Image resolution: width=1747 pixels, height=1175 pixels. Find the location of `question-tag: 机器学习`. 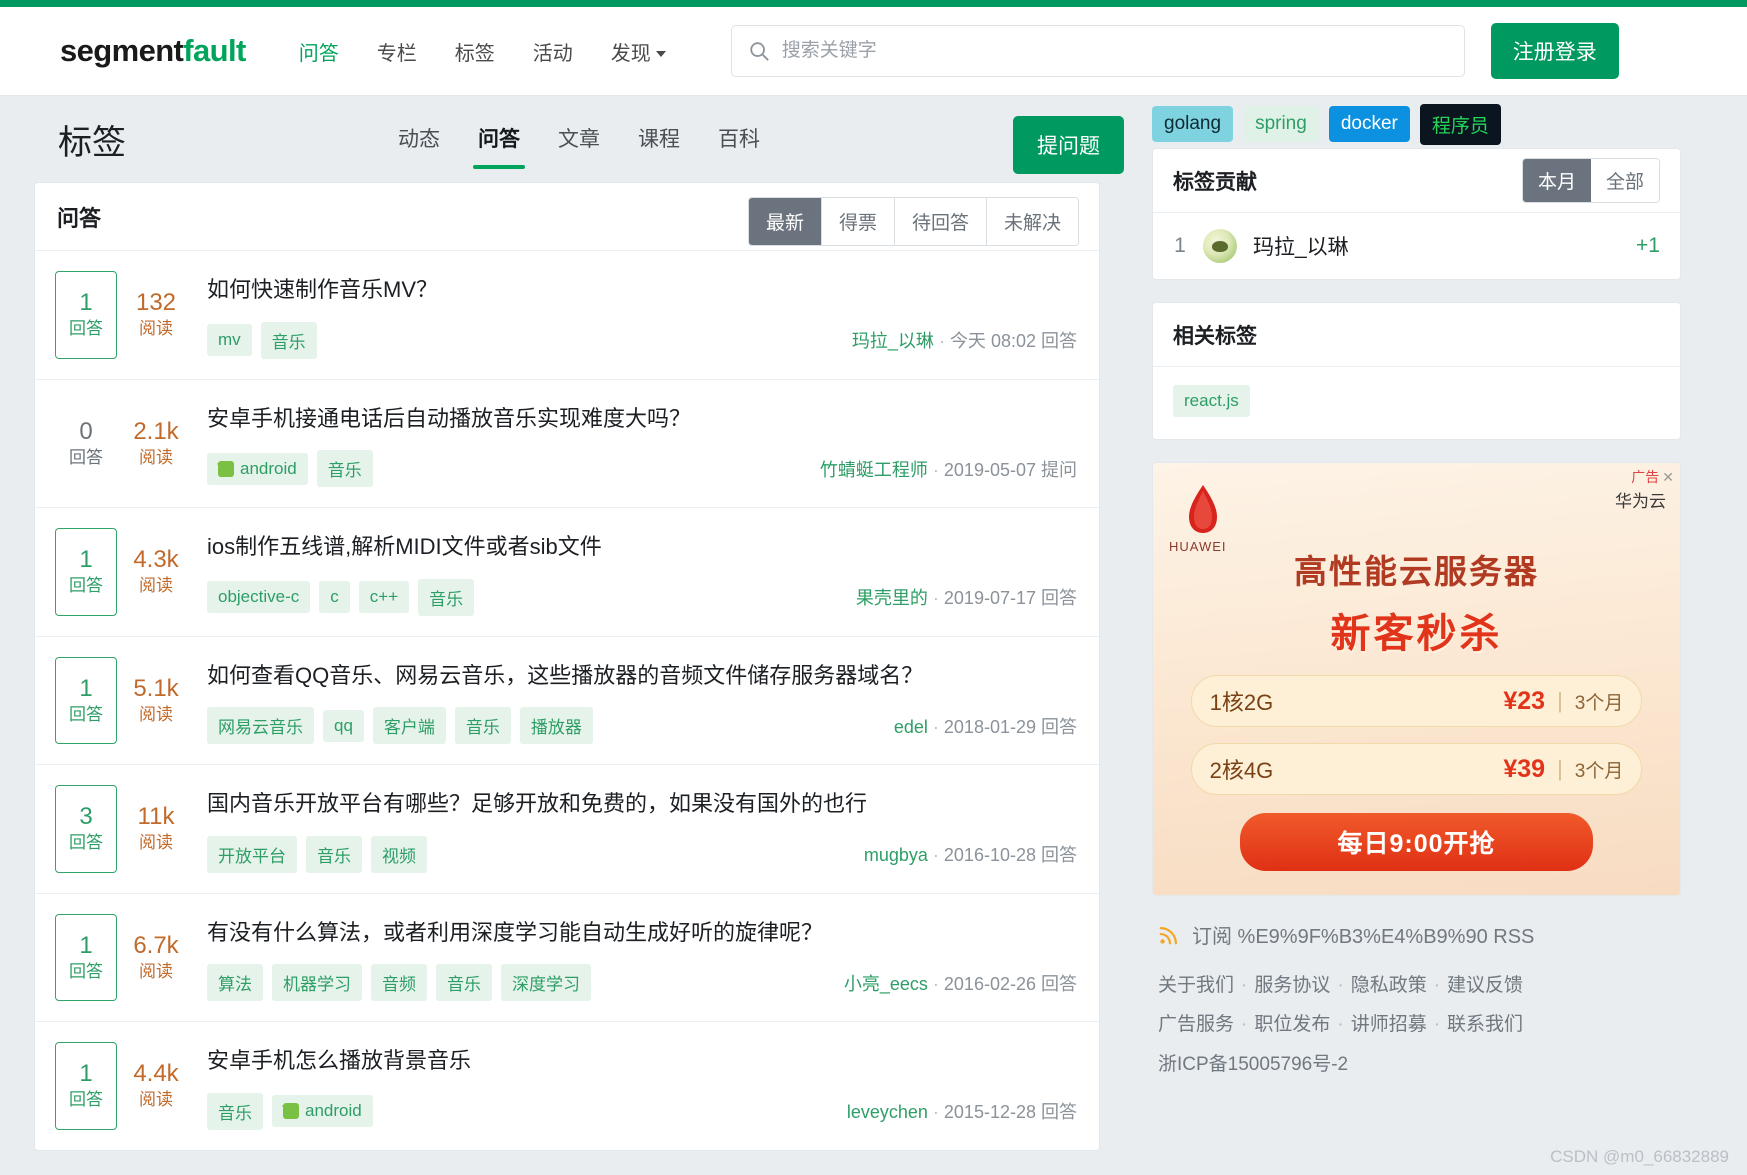

question-tag: 机器学习 is located at coordinates (317, 982).